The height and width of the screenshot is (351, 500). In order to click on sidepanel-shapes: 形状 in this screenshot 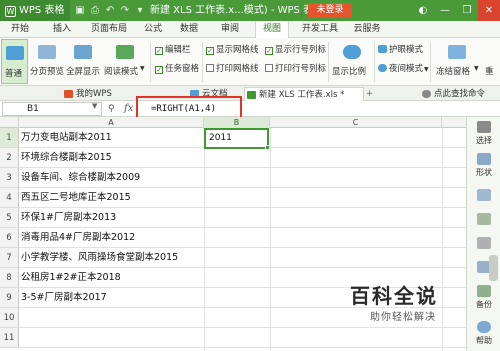, I will do `click(483, 165)`.